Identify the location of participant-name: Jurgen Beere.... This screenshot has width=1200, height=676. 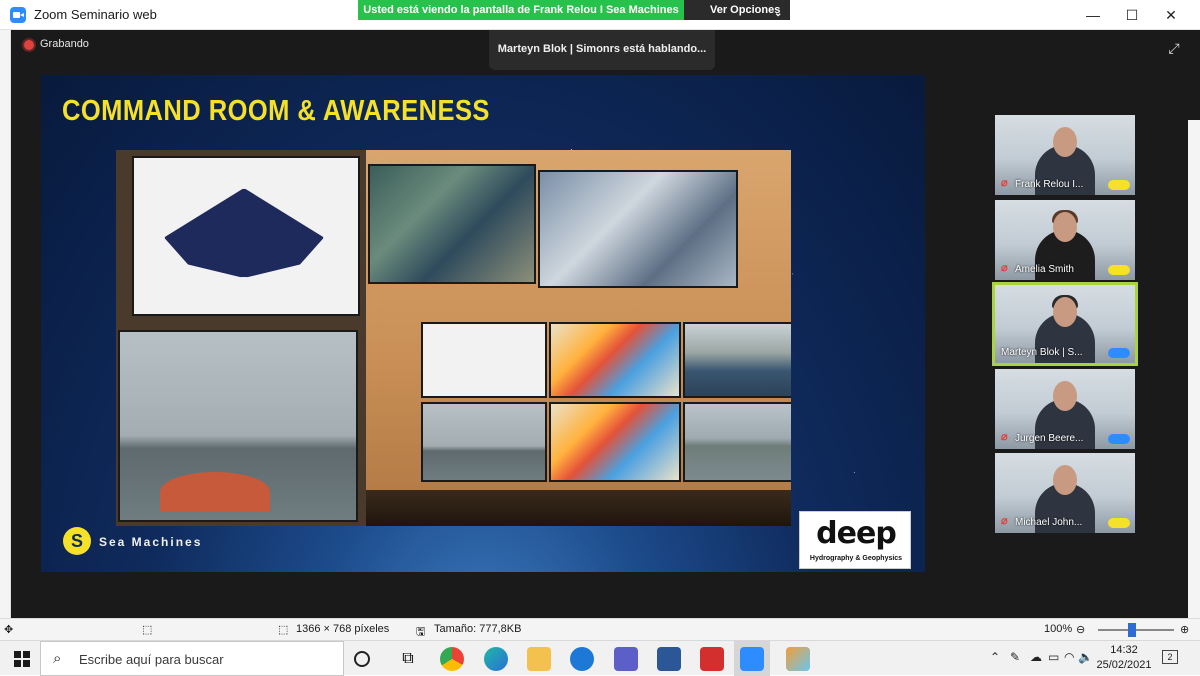
(1049, 438).